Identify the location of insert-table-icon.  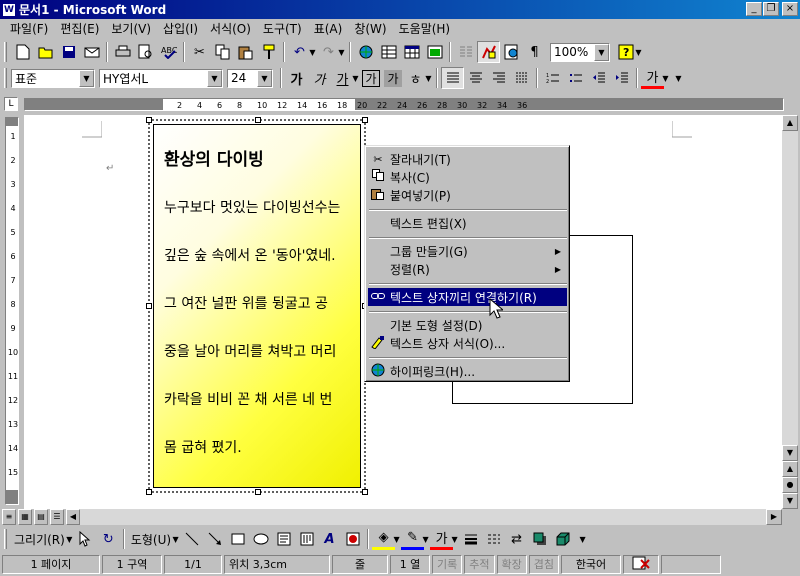
(411, 52).